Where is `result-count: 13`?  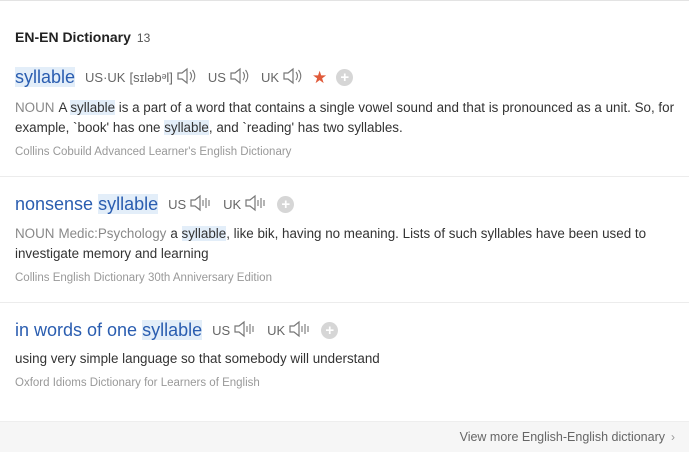 result-count: 13 is located at coordinates (143, 38).